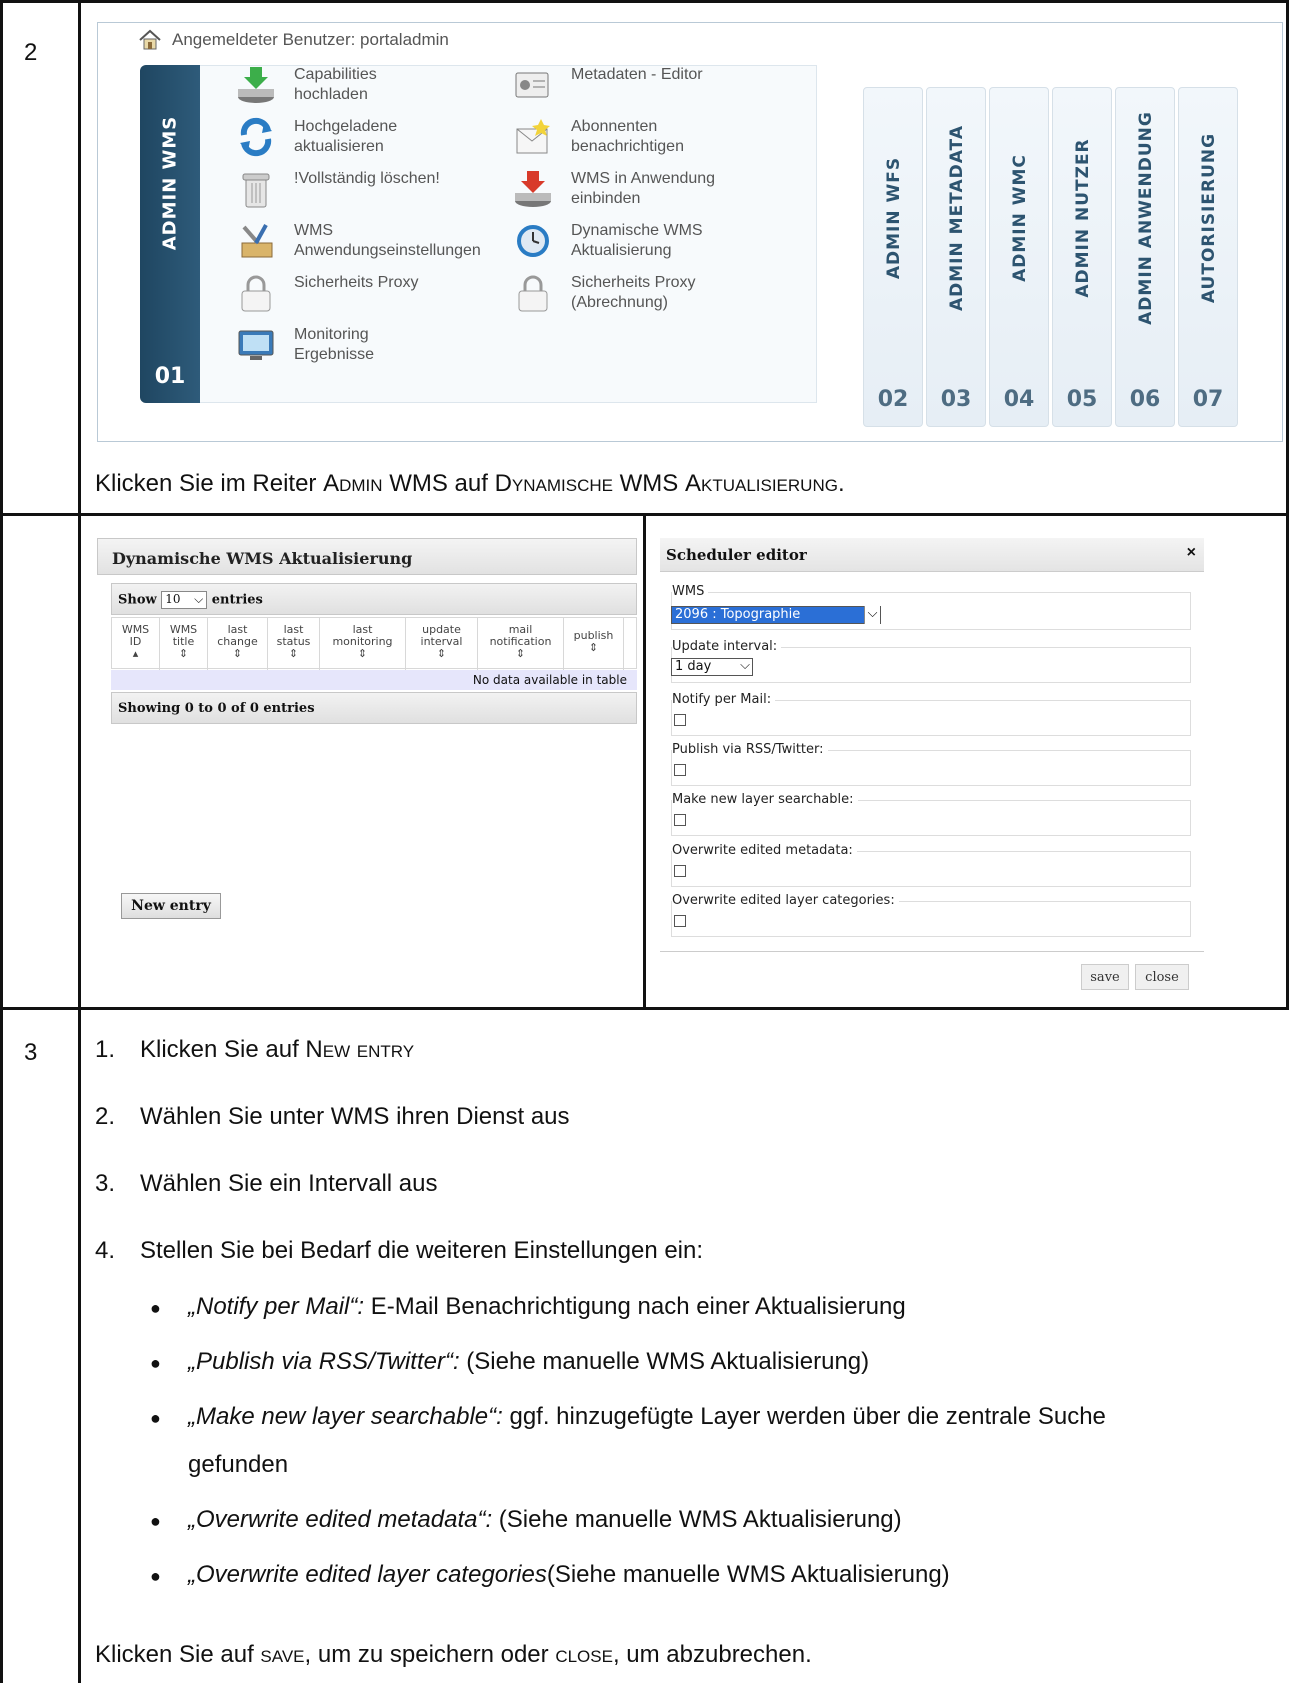 This screenshot has width=1289, height=1683. What do you see at coordinates (533, 137) in the screenshot?
I see `envelope-star-icon` at bounding box center [533, 137].